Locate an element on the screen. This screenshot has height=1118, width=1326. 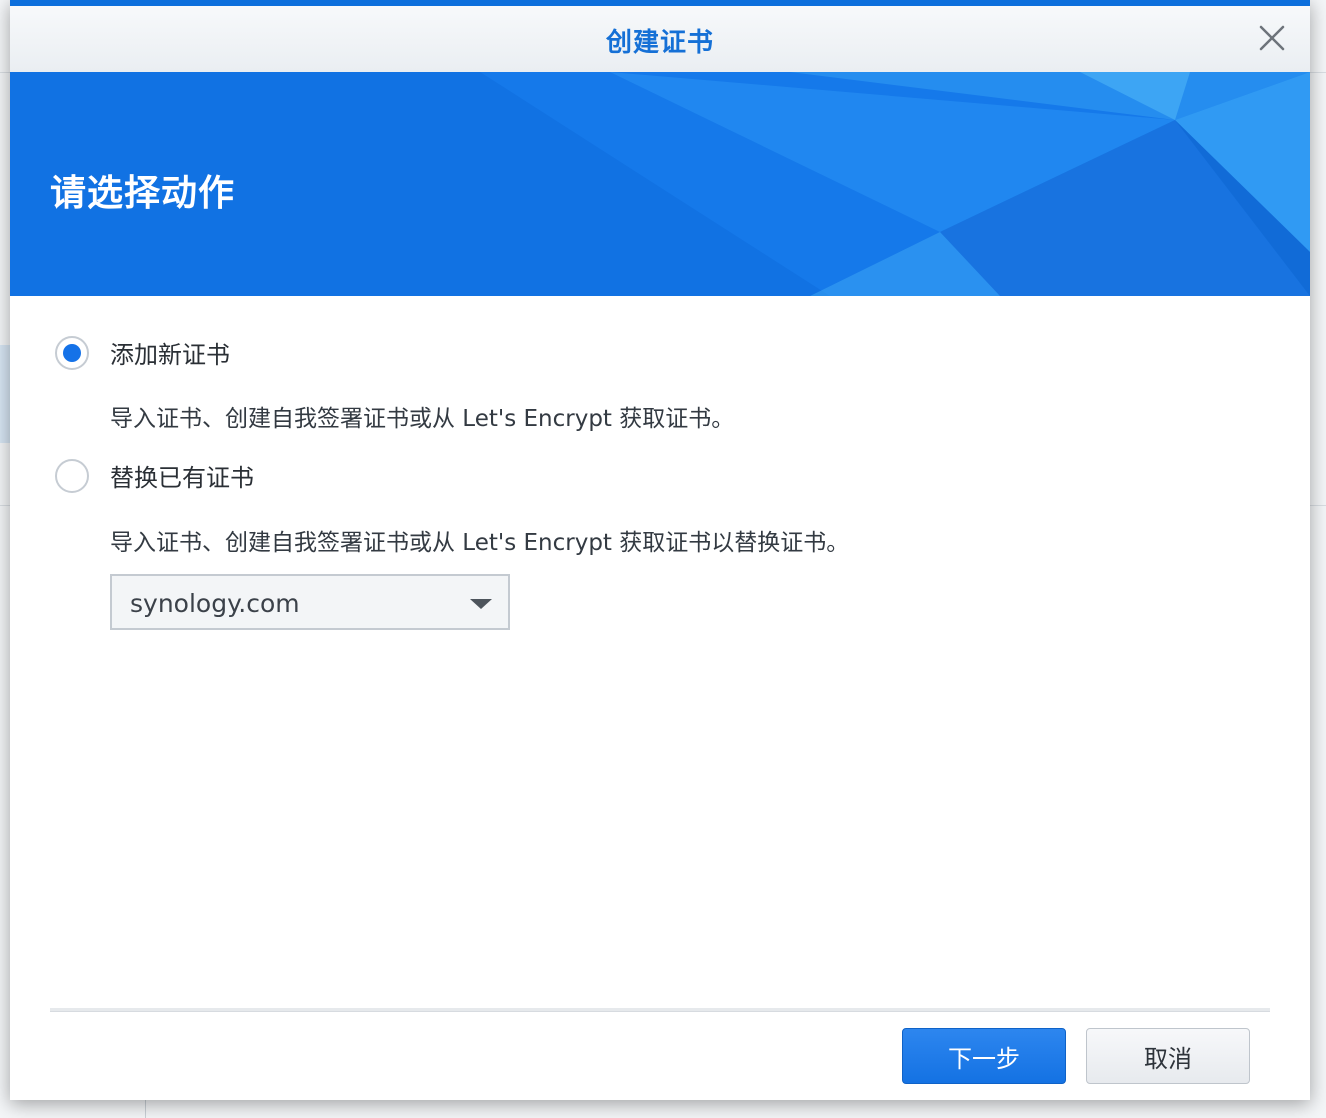
option-add-new-certificate: 添加新证书 is located at coordinates (142, 352).